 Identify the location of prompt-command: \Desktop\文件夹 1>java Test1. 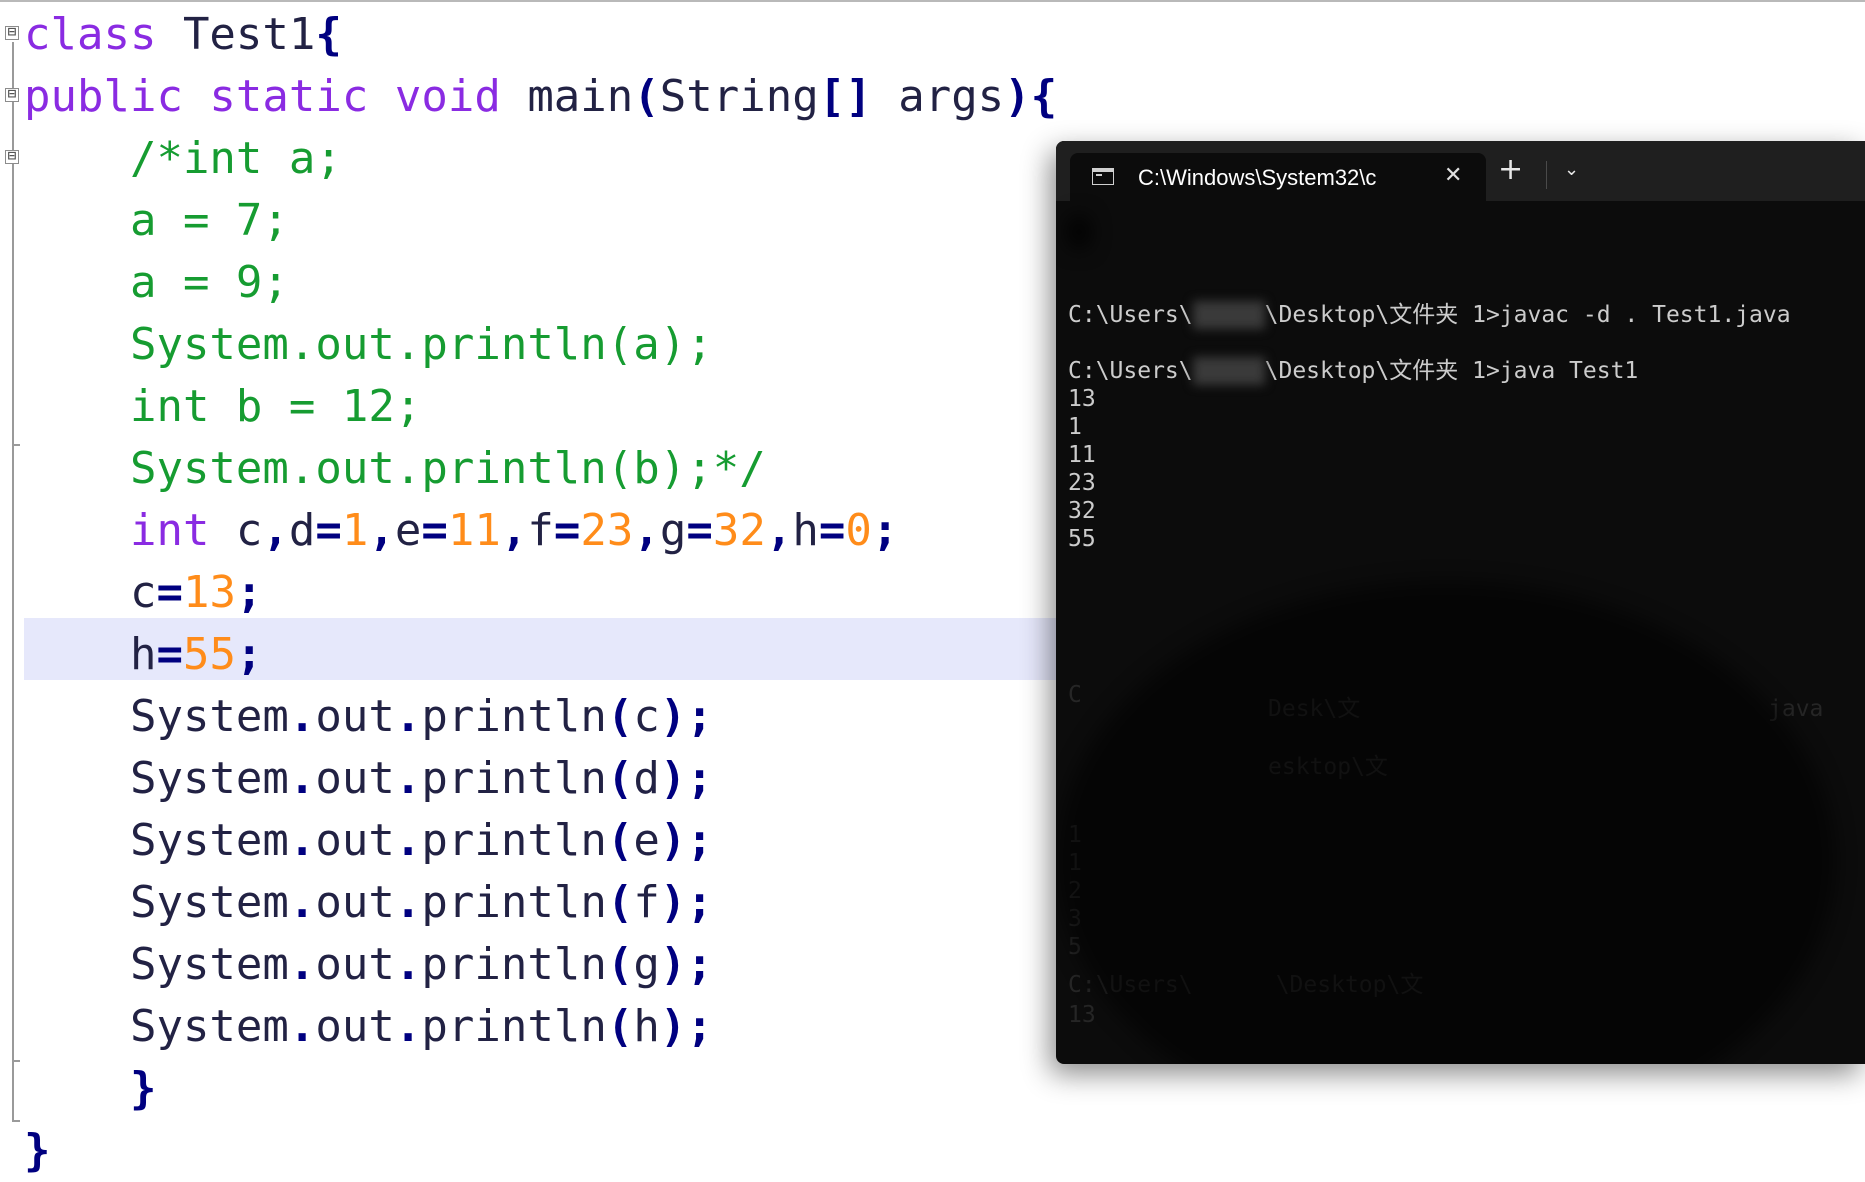
(1451, 371).